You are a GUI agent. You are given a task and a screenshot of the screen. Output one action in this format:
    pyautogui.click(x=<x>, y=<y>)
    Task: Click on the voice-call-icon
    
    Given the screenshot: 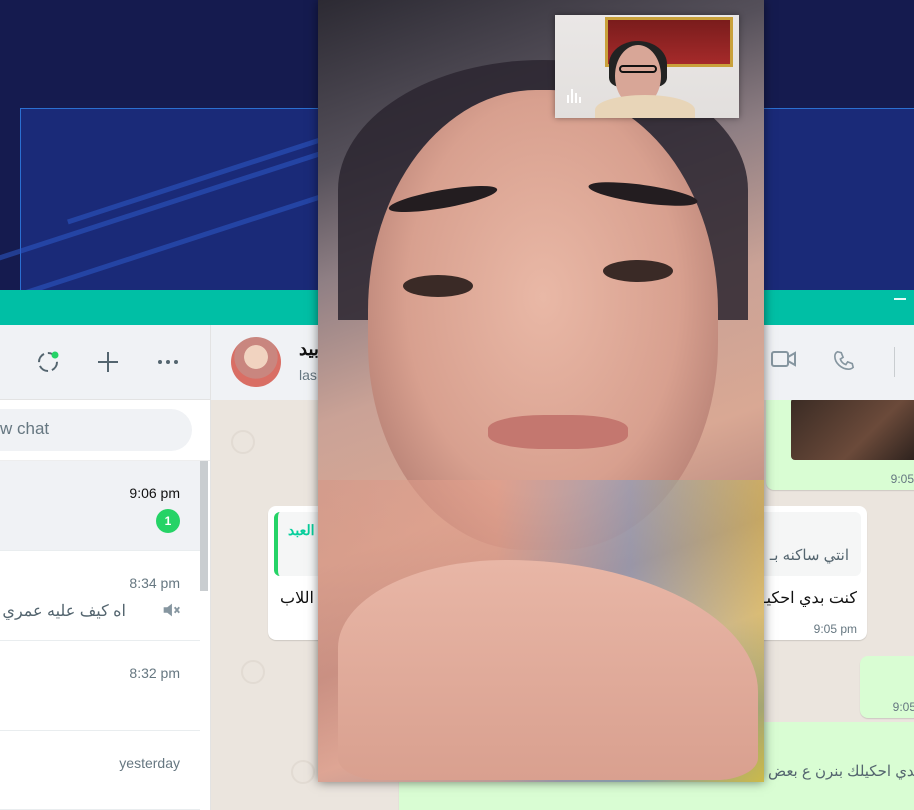 What is the action you would take?
    pyautogui.click(x=844, y=363)
    